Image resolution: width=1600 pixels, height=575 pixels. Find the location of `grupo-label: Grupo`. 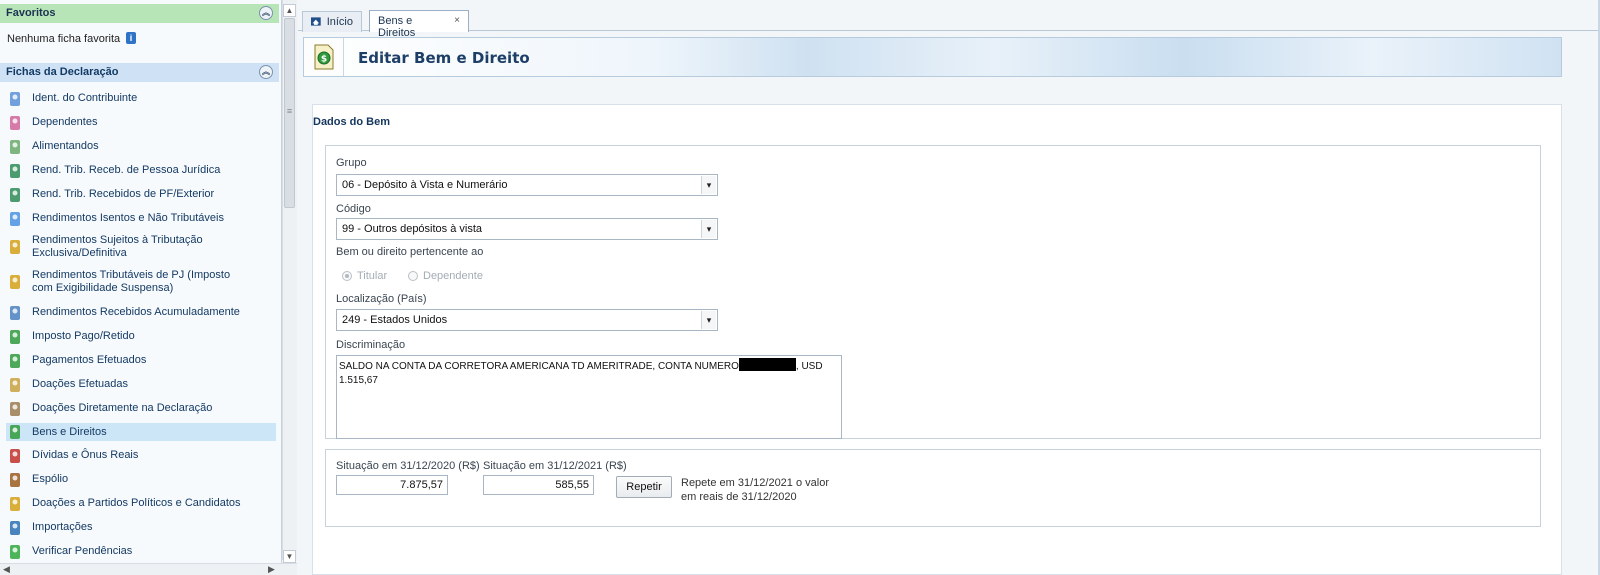

grupo-label: Grupo is located at coordinates (351, 163).